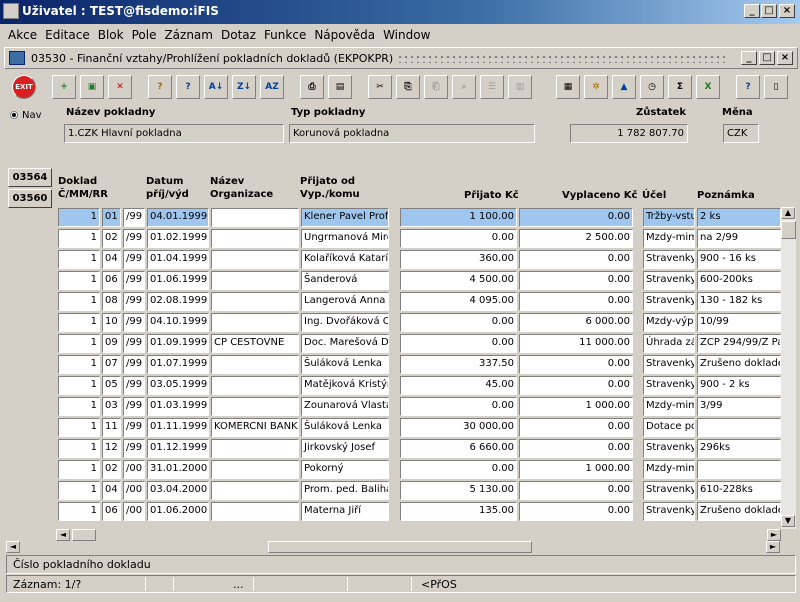  I want to click on vertical-scrollbar: ▲ ▼, so click(788, 368).